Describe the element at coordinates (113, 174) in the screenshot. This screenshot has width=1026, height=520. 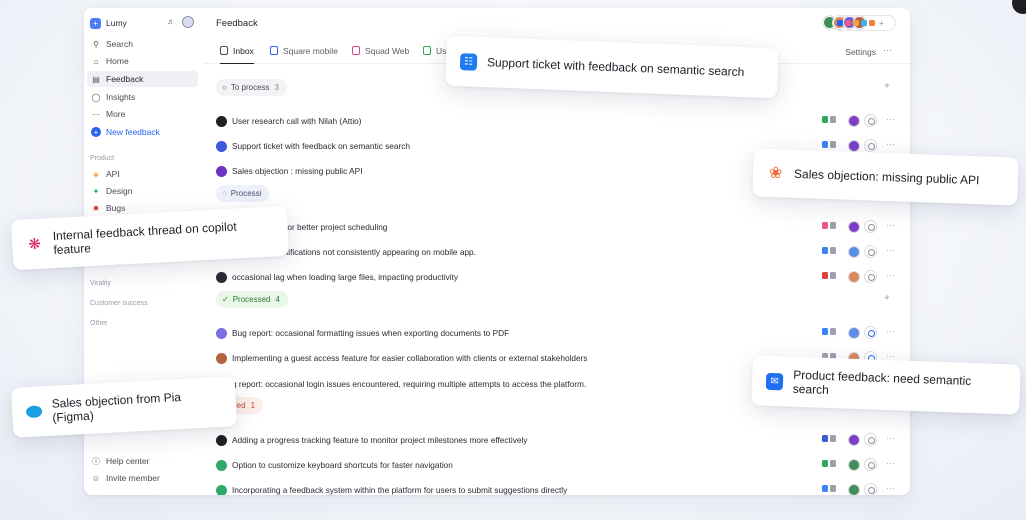
I see `nav-api-label: API` at that location.